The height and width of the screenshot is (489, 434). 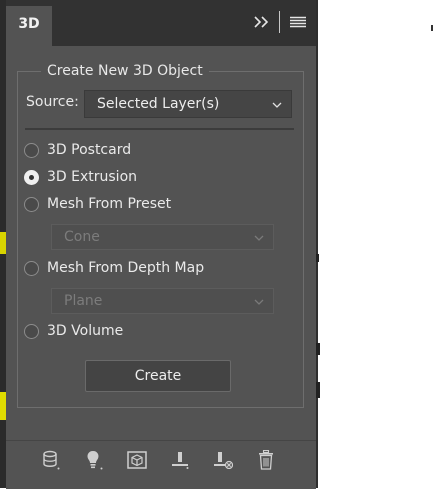 What do you see at coordinates (159, 129) in the screenshot?
I see `section-divider` at bounding box center [159, 129].